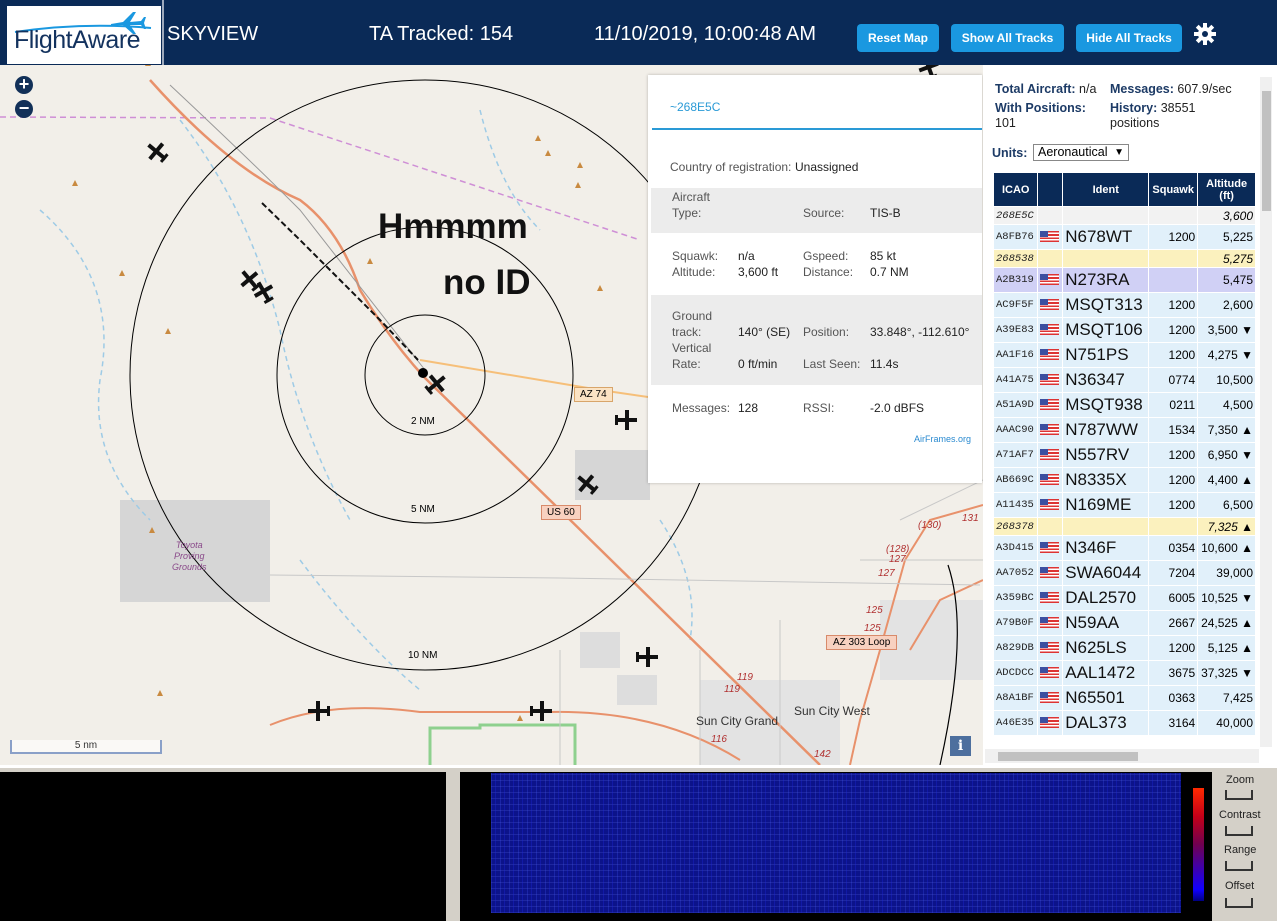 This screenshot has height=921, width=1277. I want to click on vertical-rate-label: Vertical, so click(692, 348).